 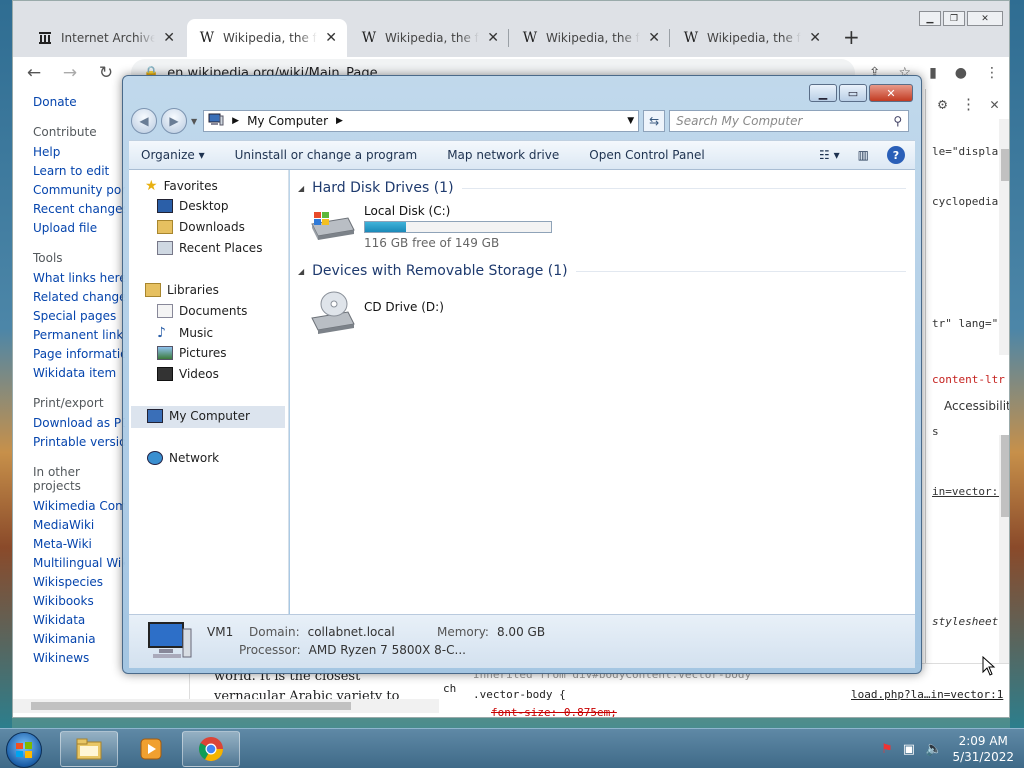 I want to click on sidebar-link: Page information, so click(x=79, y=354).